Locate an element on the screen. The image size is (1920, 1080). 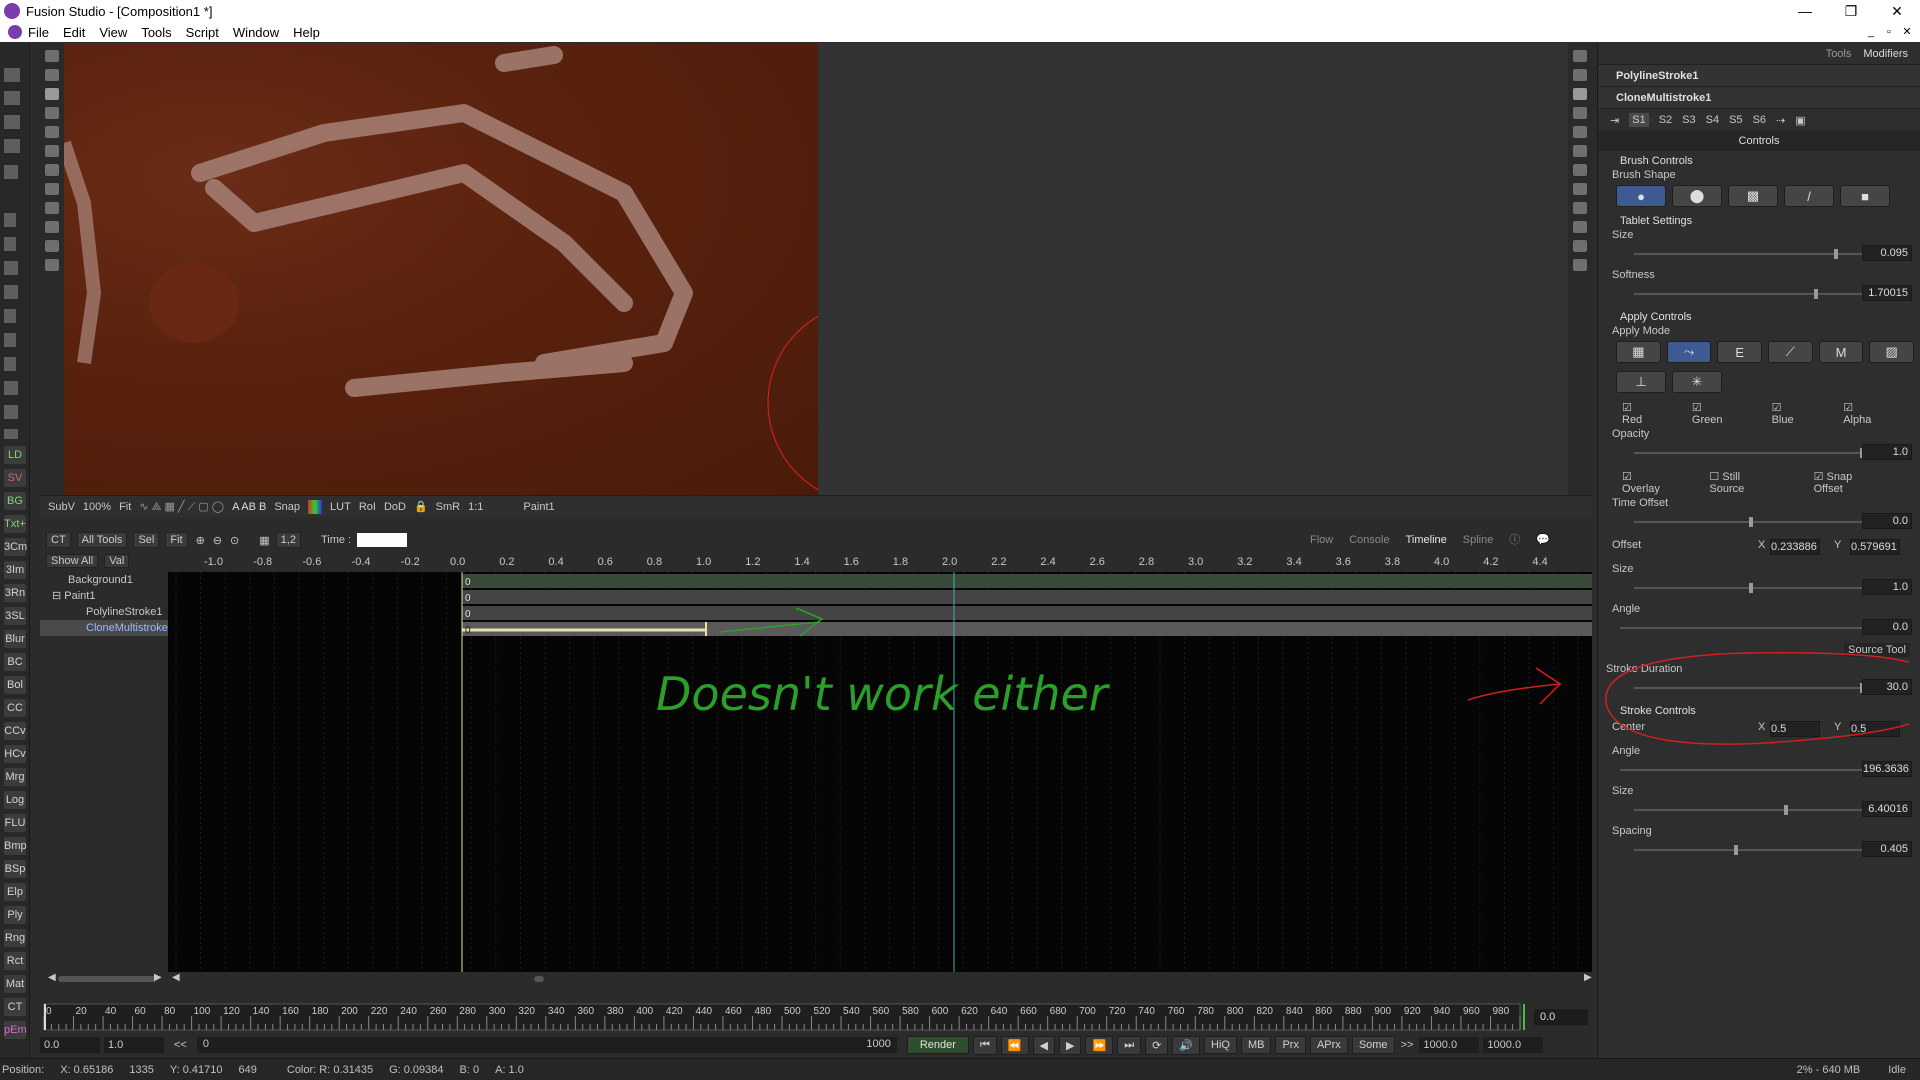
info-icon: ⓘ is located at coordinates (1514, 540).